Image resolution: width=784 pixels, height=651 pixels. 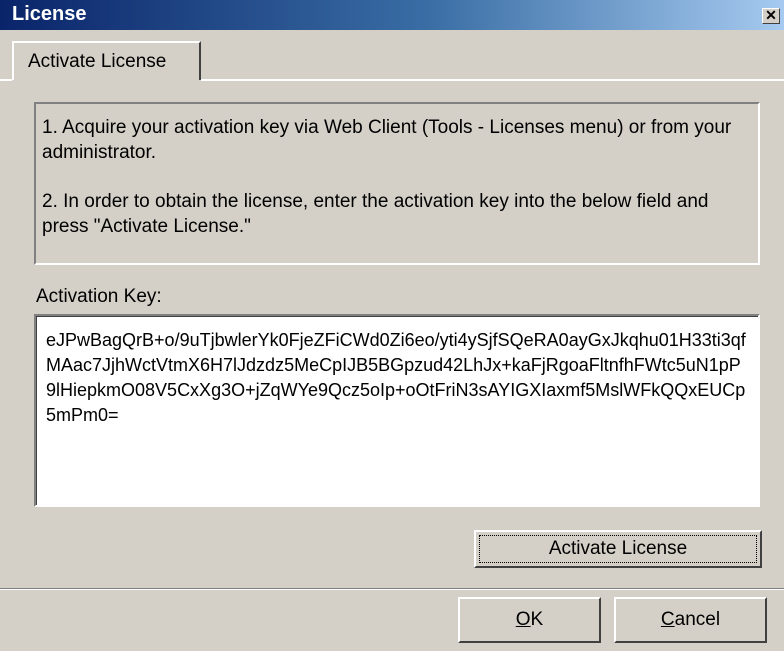 I want to click on cancel-label-rest: ancel, so click(x=697, y=619).